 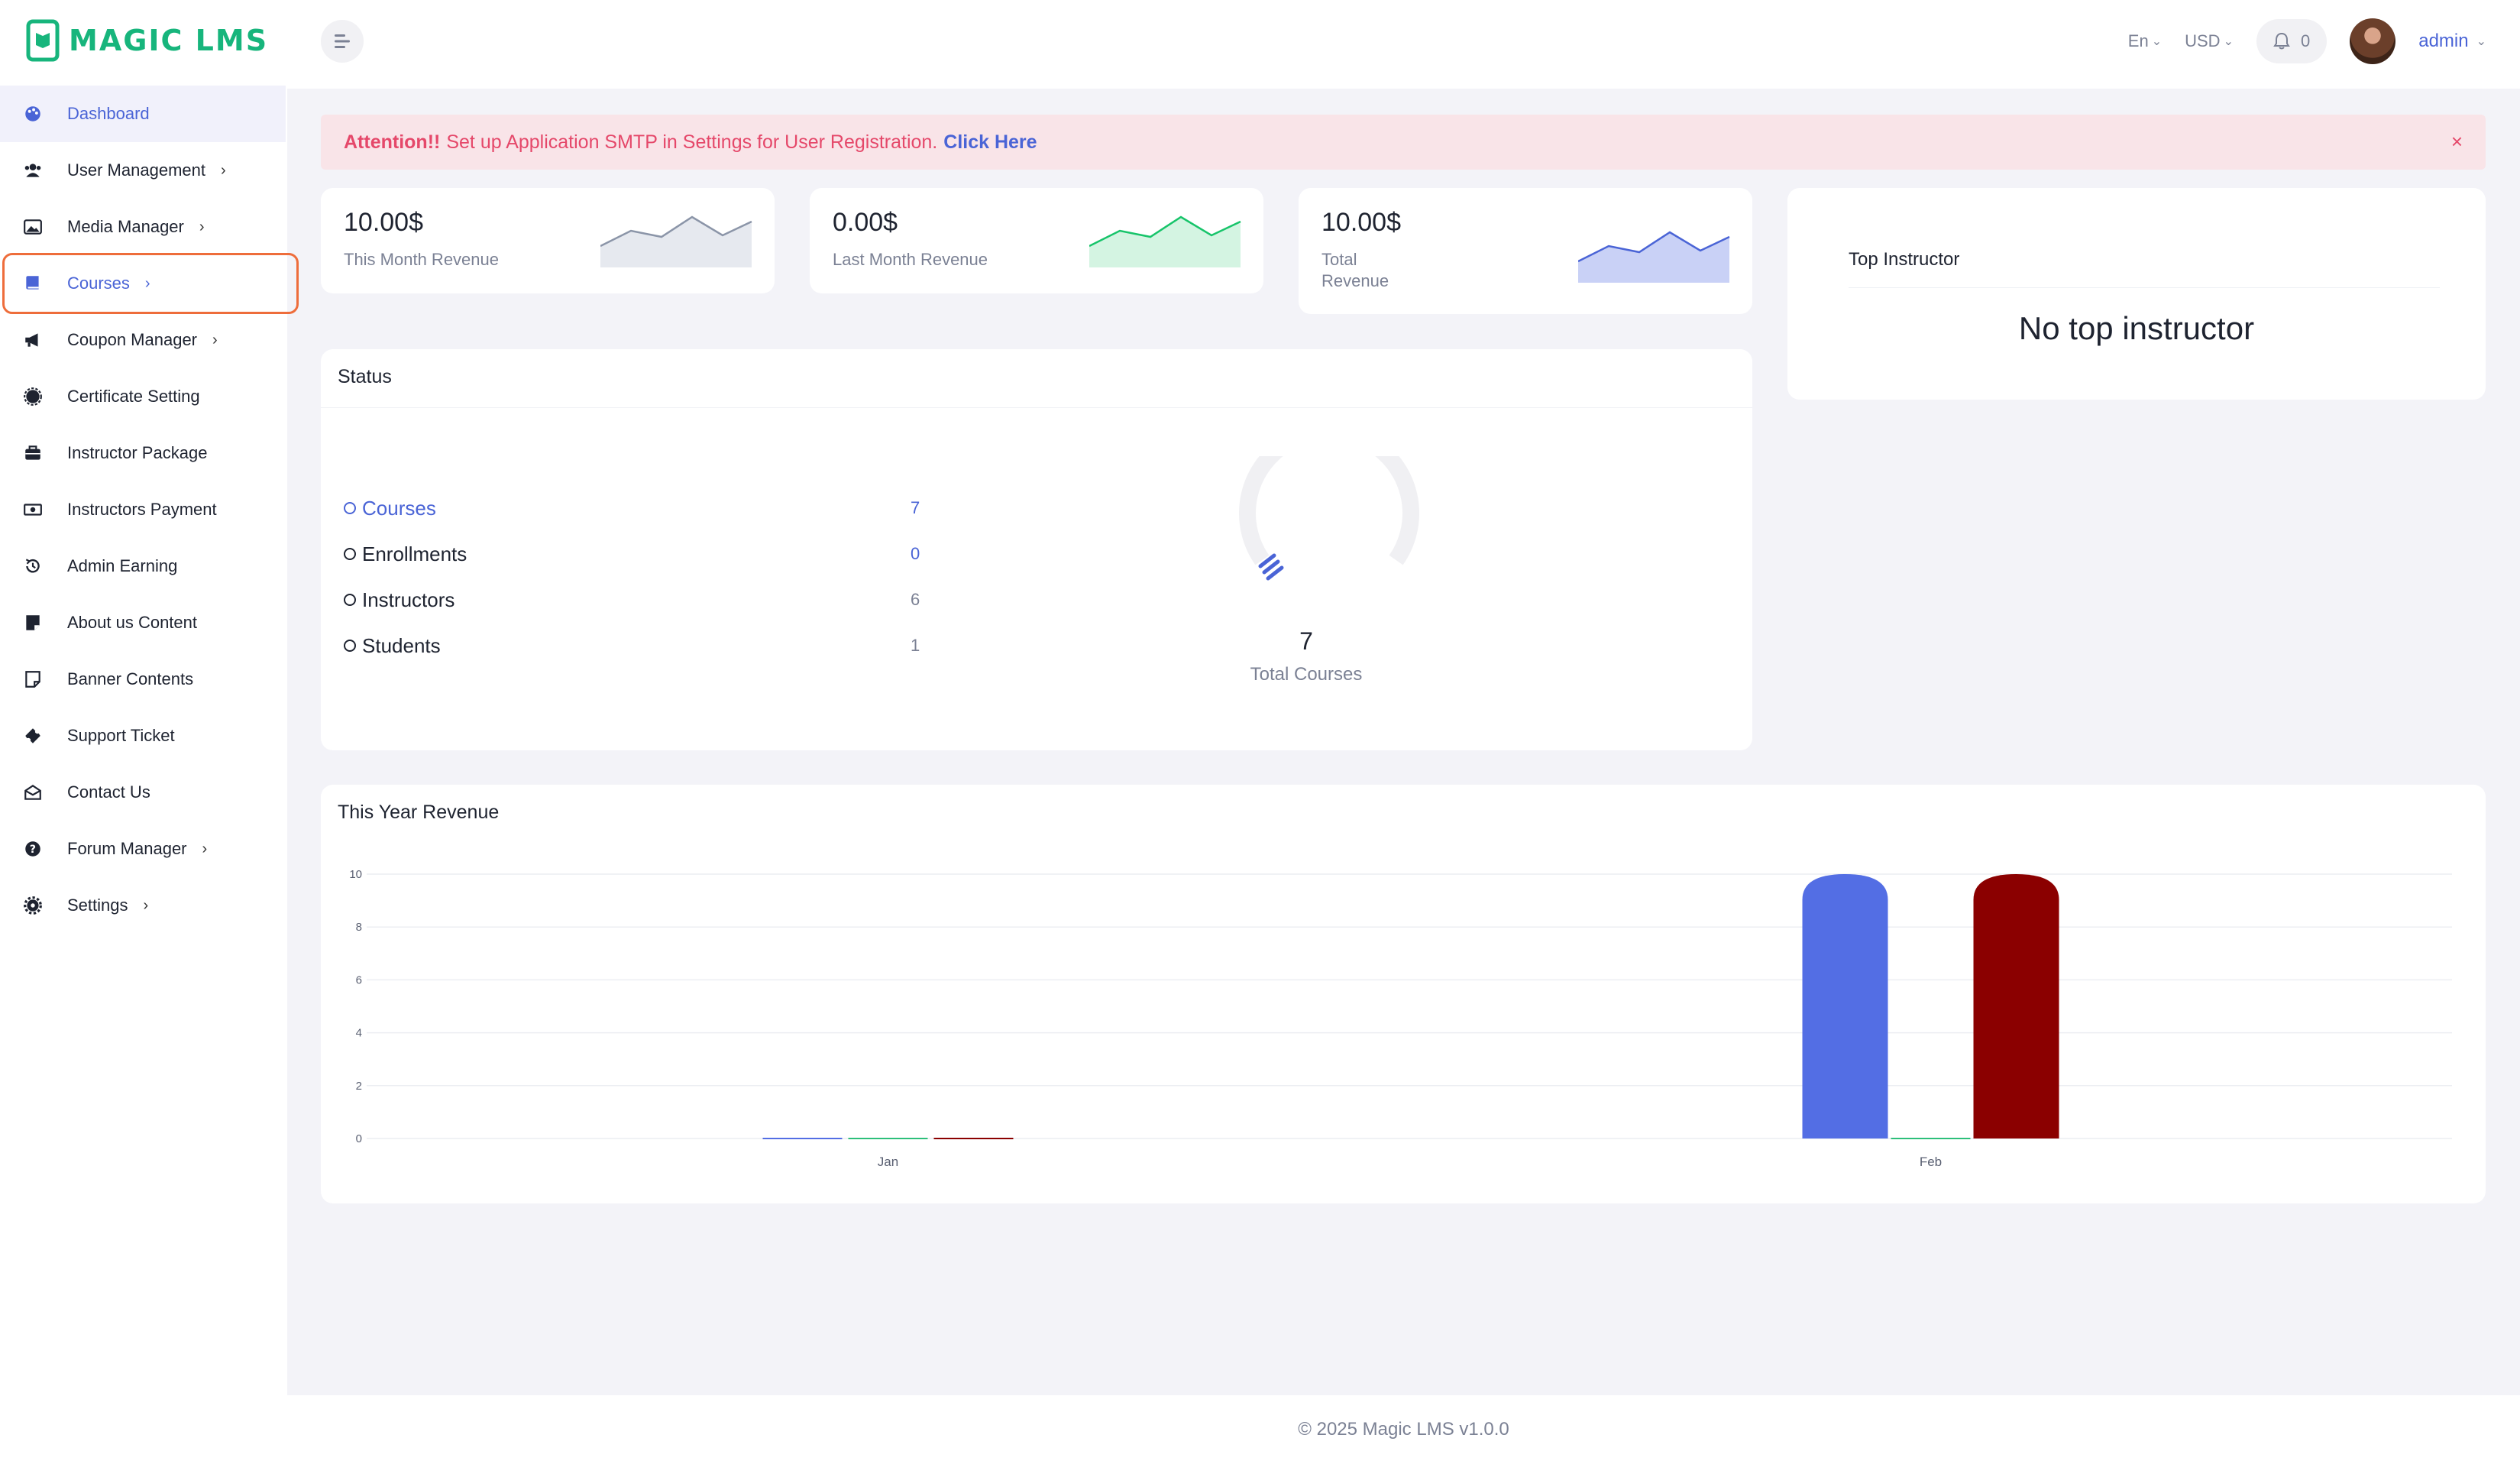 What do you see at coordinates (359, 980) in the screenshot?
I see `y-tick-label: 6` at bounding box center [359, 980].